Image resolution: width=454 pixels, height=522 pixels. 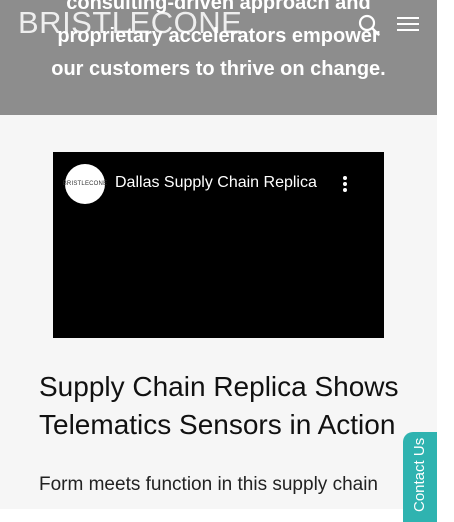 What do you see at coordinates (130, 23) in the screenshot?
I see `site-logo: BRISTLECONE` at bounding box center [130, 23].